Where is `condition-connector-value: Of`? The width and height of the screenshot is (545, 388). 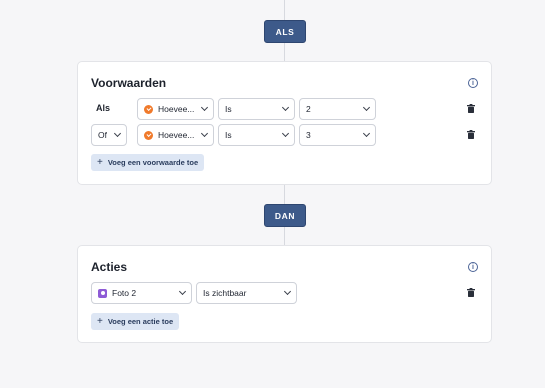
condition-connector-value: Of is located at coordinates (102, 135).